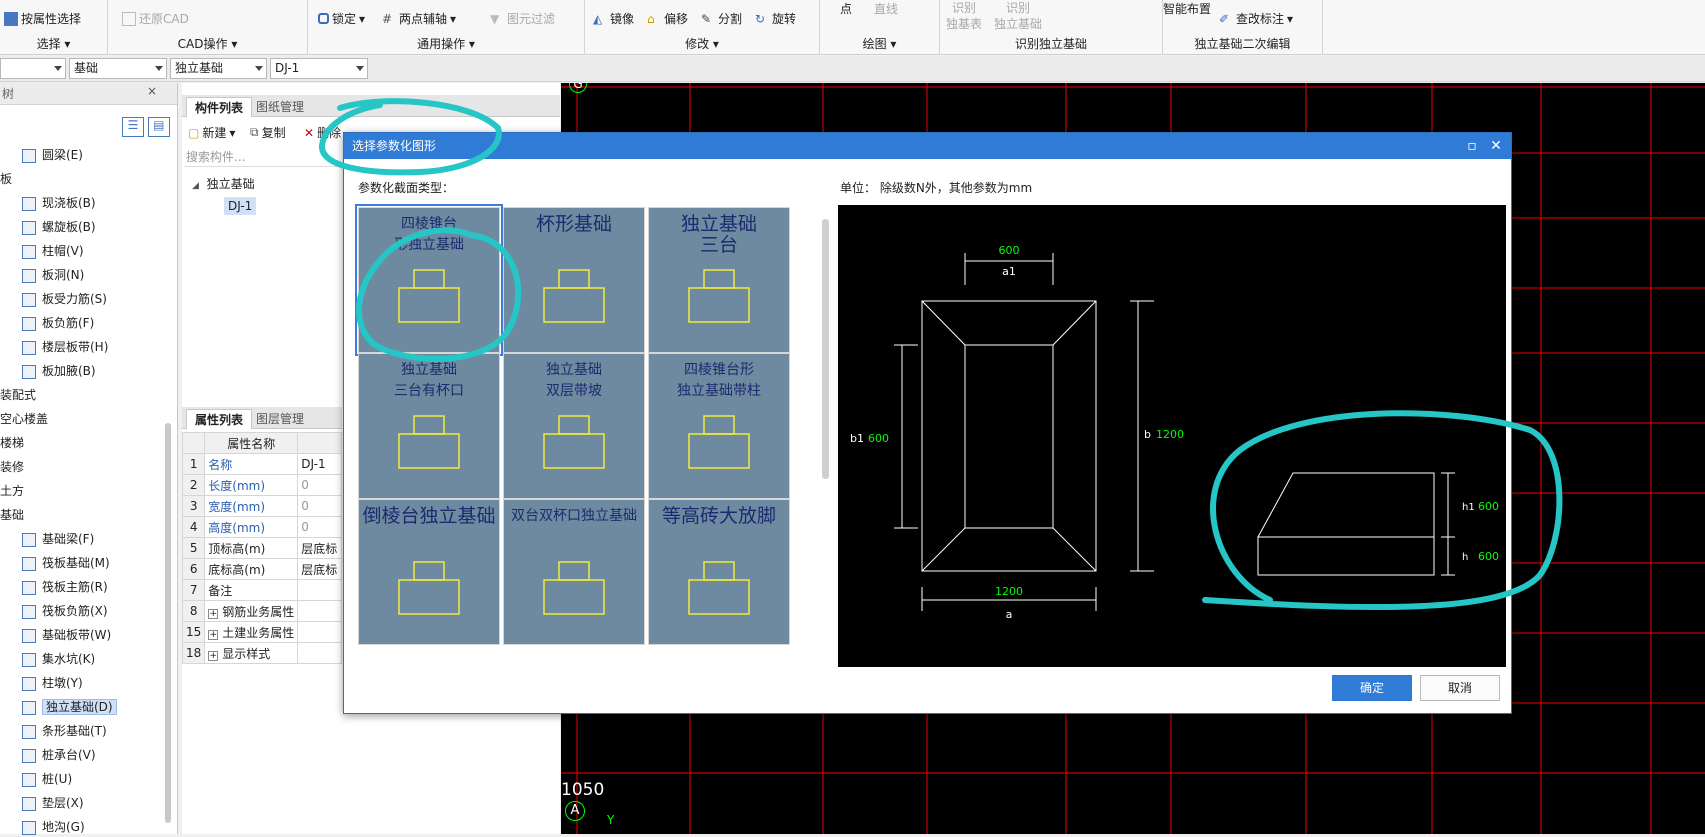 The image size is (1705, 837). I want to click on rotate-button: ↻ 旋转, so click(775, 18).